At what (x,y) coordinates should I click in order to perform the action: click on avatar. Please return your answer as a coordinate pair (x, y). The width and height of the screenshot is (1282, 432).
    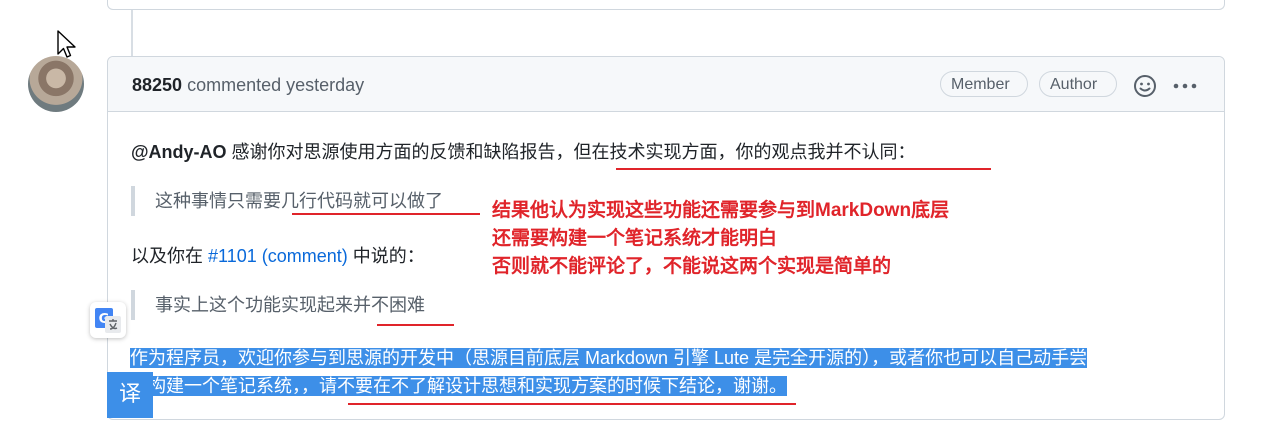
    Looking at the image, I should click on (56, 84).